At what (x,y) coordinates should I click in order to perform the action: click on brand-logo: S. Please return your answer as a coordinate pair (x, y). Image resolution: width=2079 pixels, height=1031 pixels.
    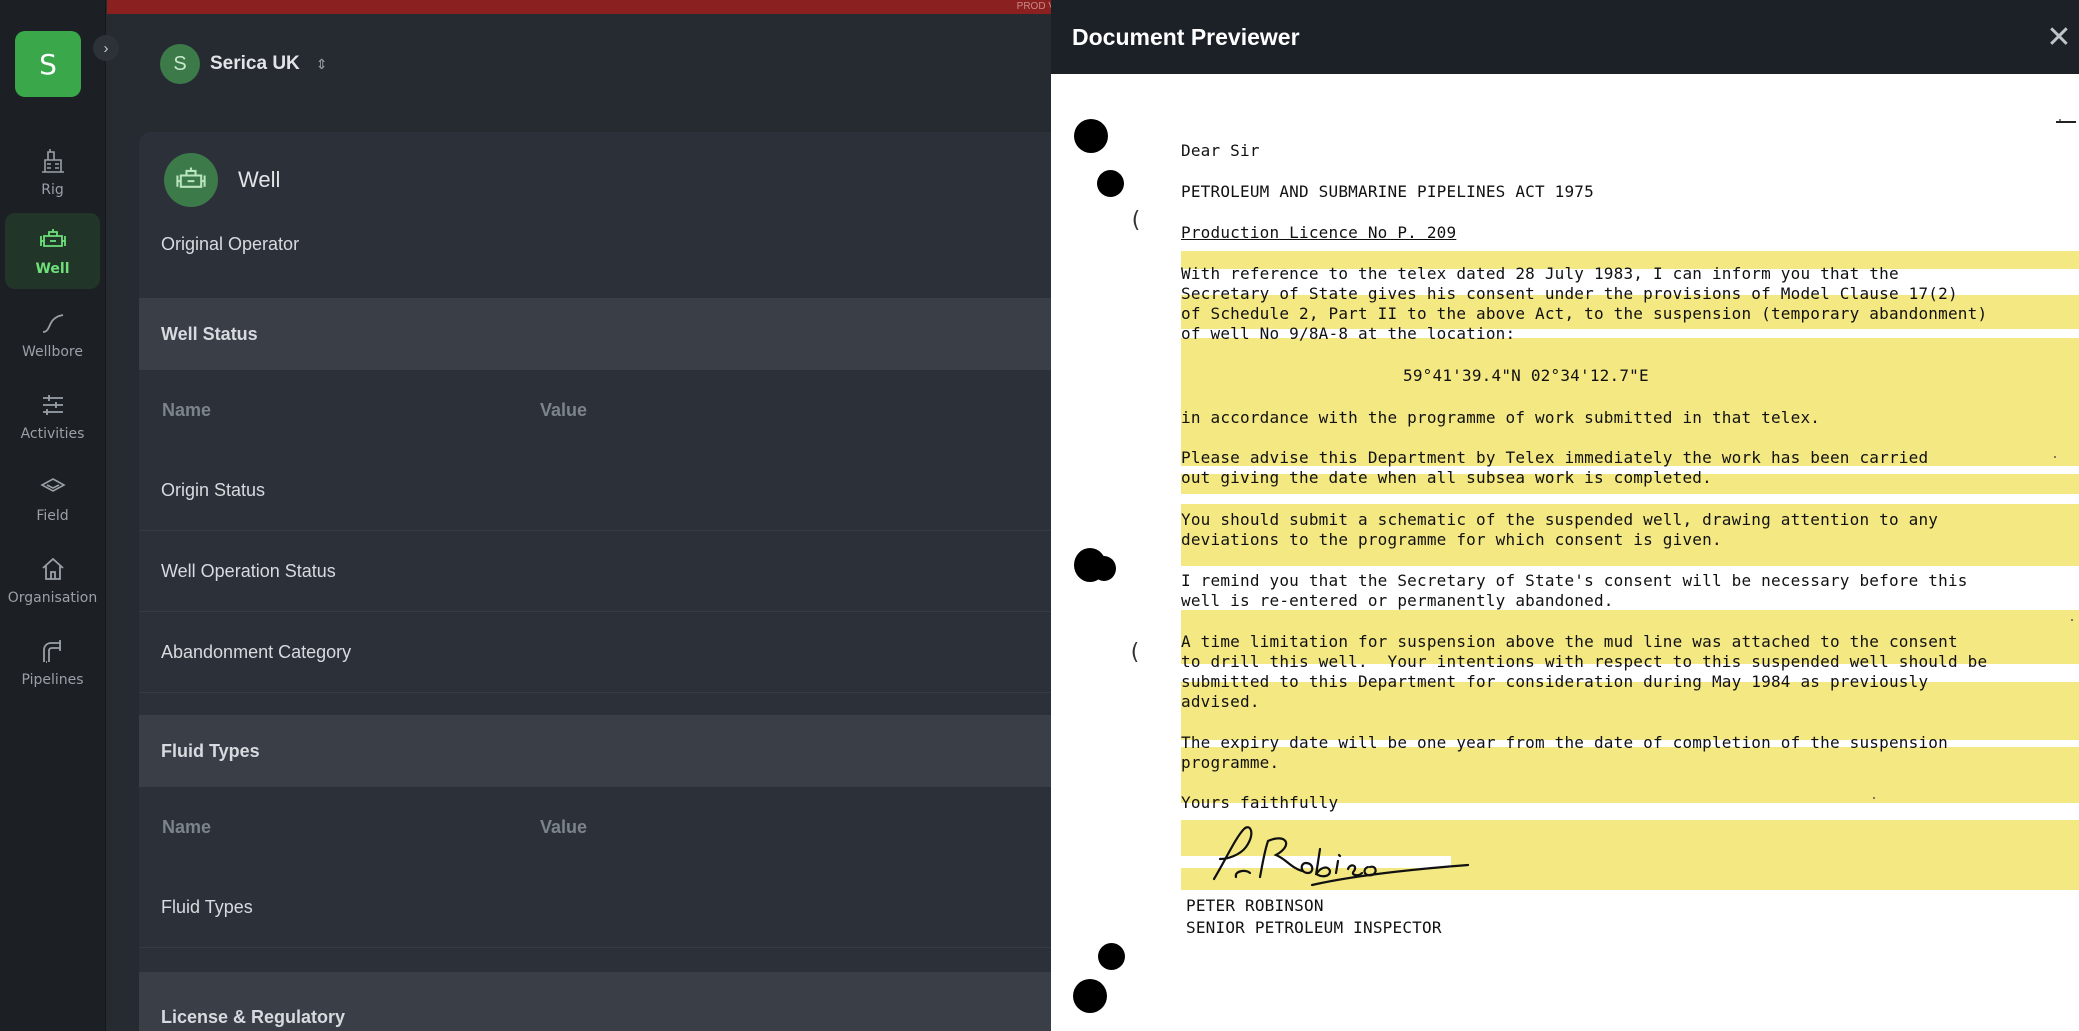
    Looking at the image, I should click on (48, 64).